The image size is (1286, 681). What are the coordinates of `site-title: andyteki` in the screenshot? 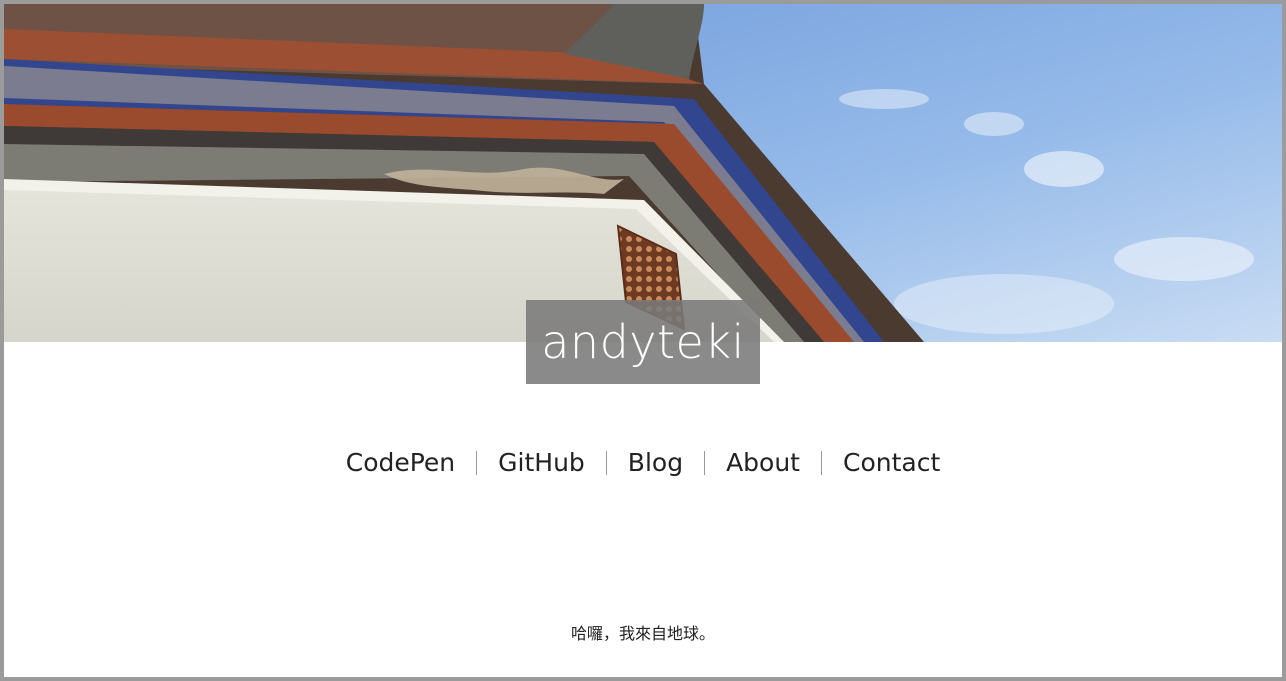 It's located at (643, 342).